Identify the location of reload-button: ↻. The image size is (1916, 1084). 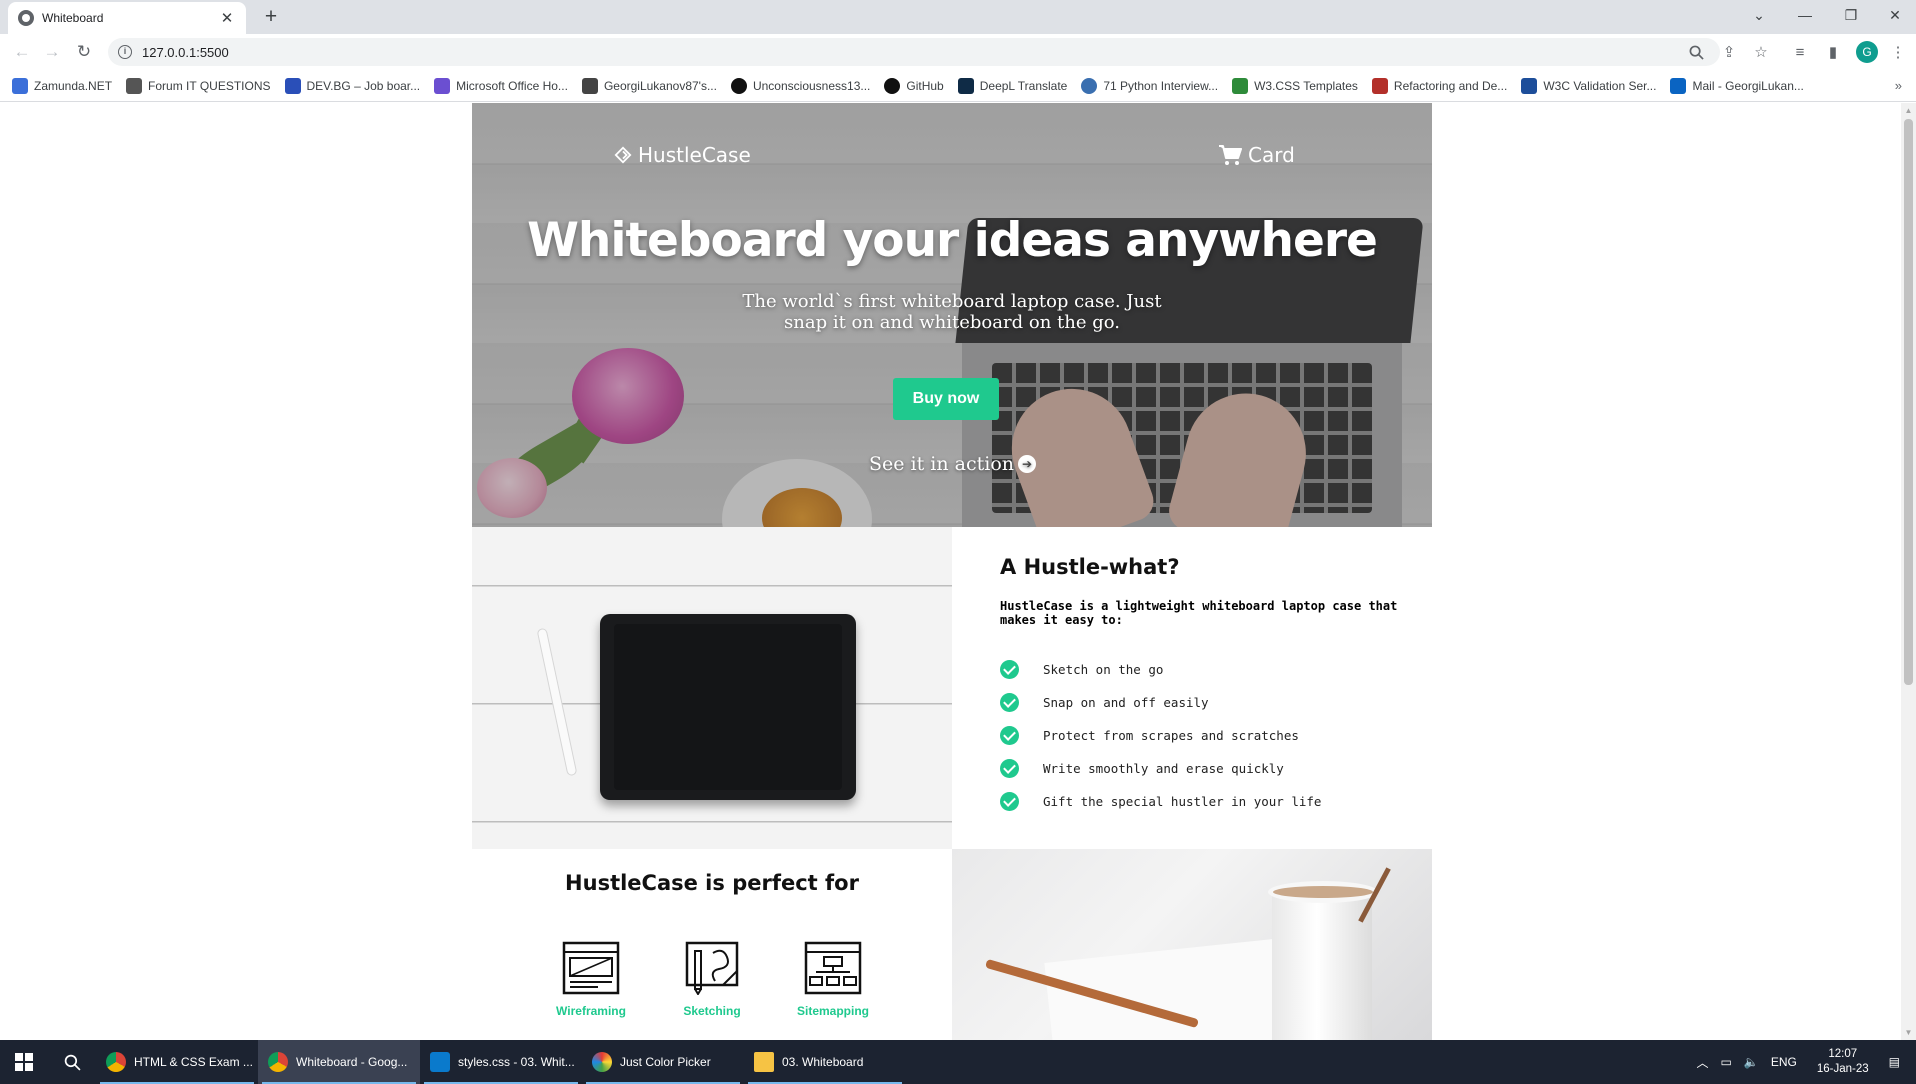
(84, 52).